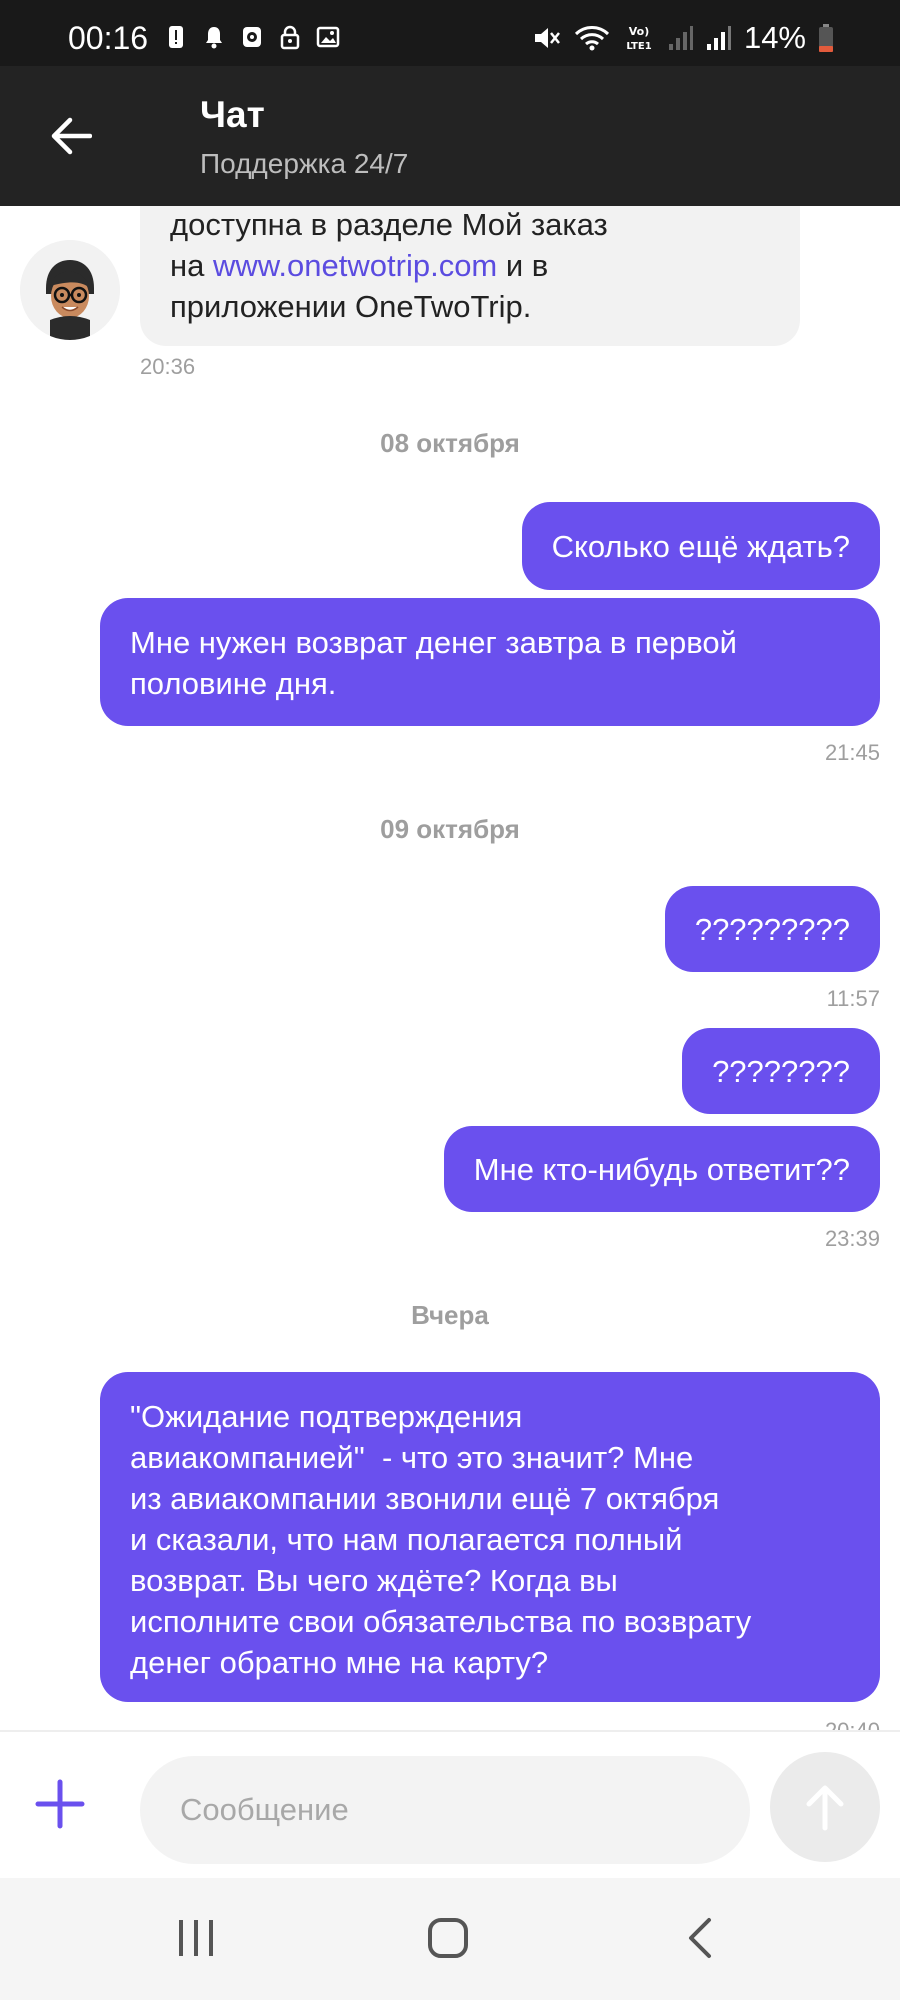 The image size is (900, 2000). Describe the element at coordinates (639, 31) in the screenshot. I see `svg-text: Vo)` at that location.